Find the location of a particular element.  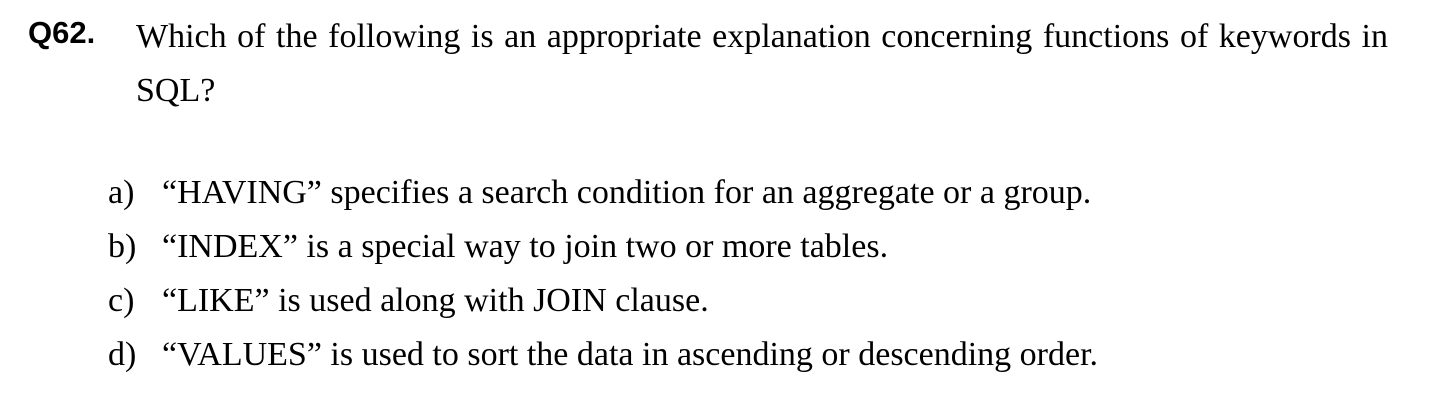

option-text: “LIKE” is used along with JOIN clause. is located at coordinates (435, 300).